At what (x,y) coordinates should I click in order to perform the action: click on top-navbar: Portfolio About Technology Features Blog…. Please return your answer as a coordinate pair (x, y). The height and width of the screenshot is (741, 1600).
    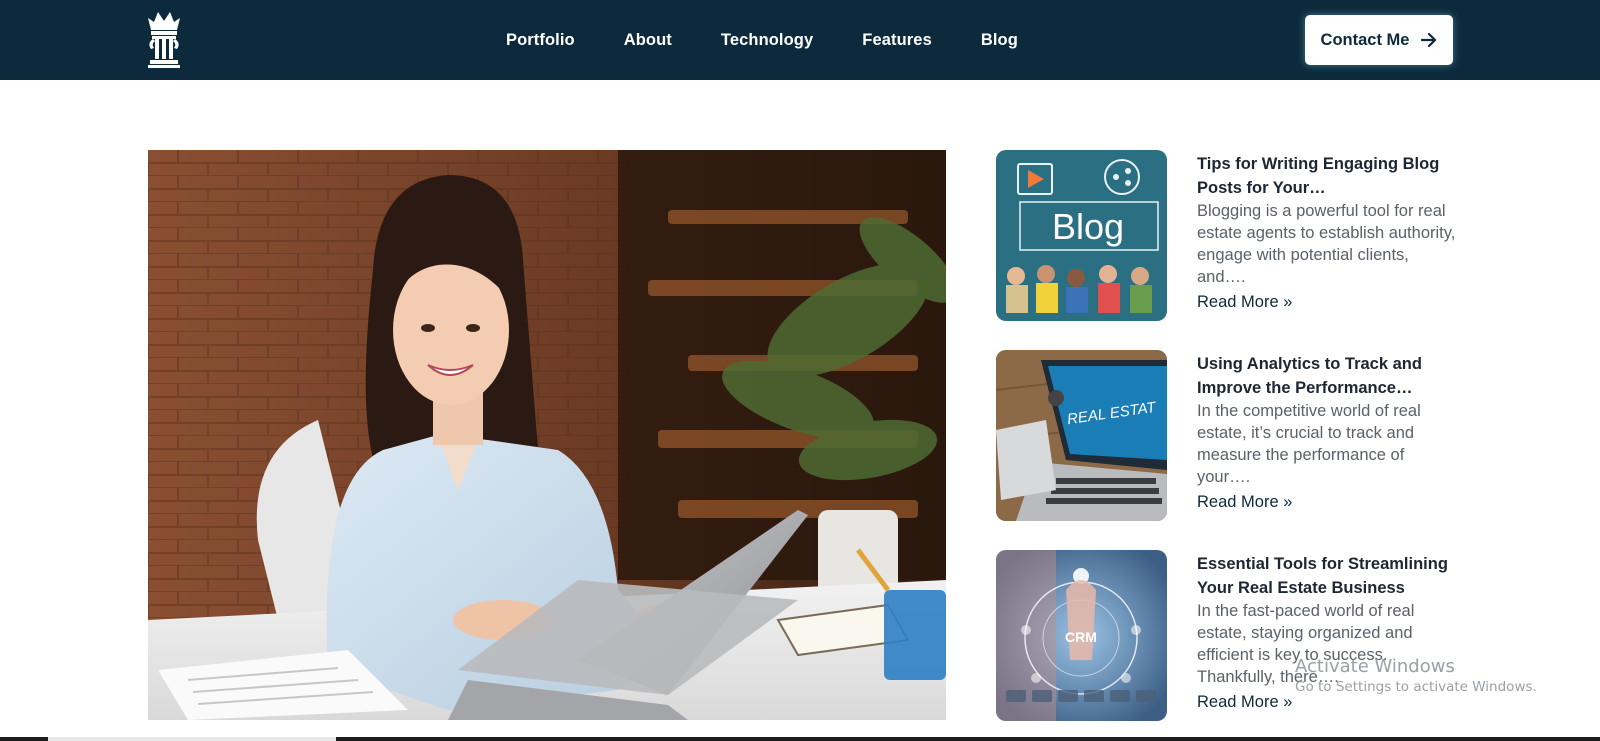
    Looking at the image, I should click on (800, 40).